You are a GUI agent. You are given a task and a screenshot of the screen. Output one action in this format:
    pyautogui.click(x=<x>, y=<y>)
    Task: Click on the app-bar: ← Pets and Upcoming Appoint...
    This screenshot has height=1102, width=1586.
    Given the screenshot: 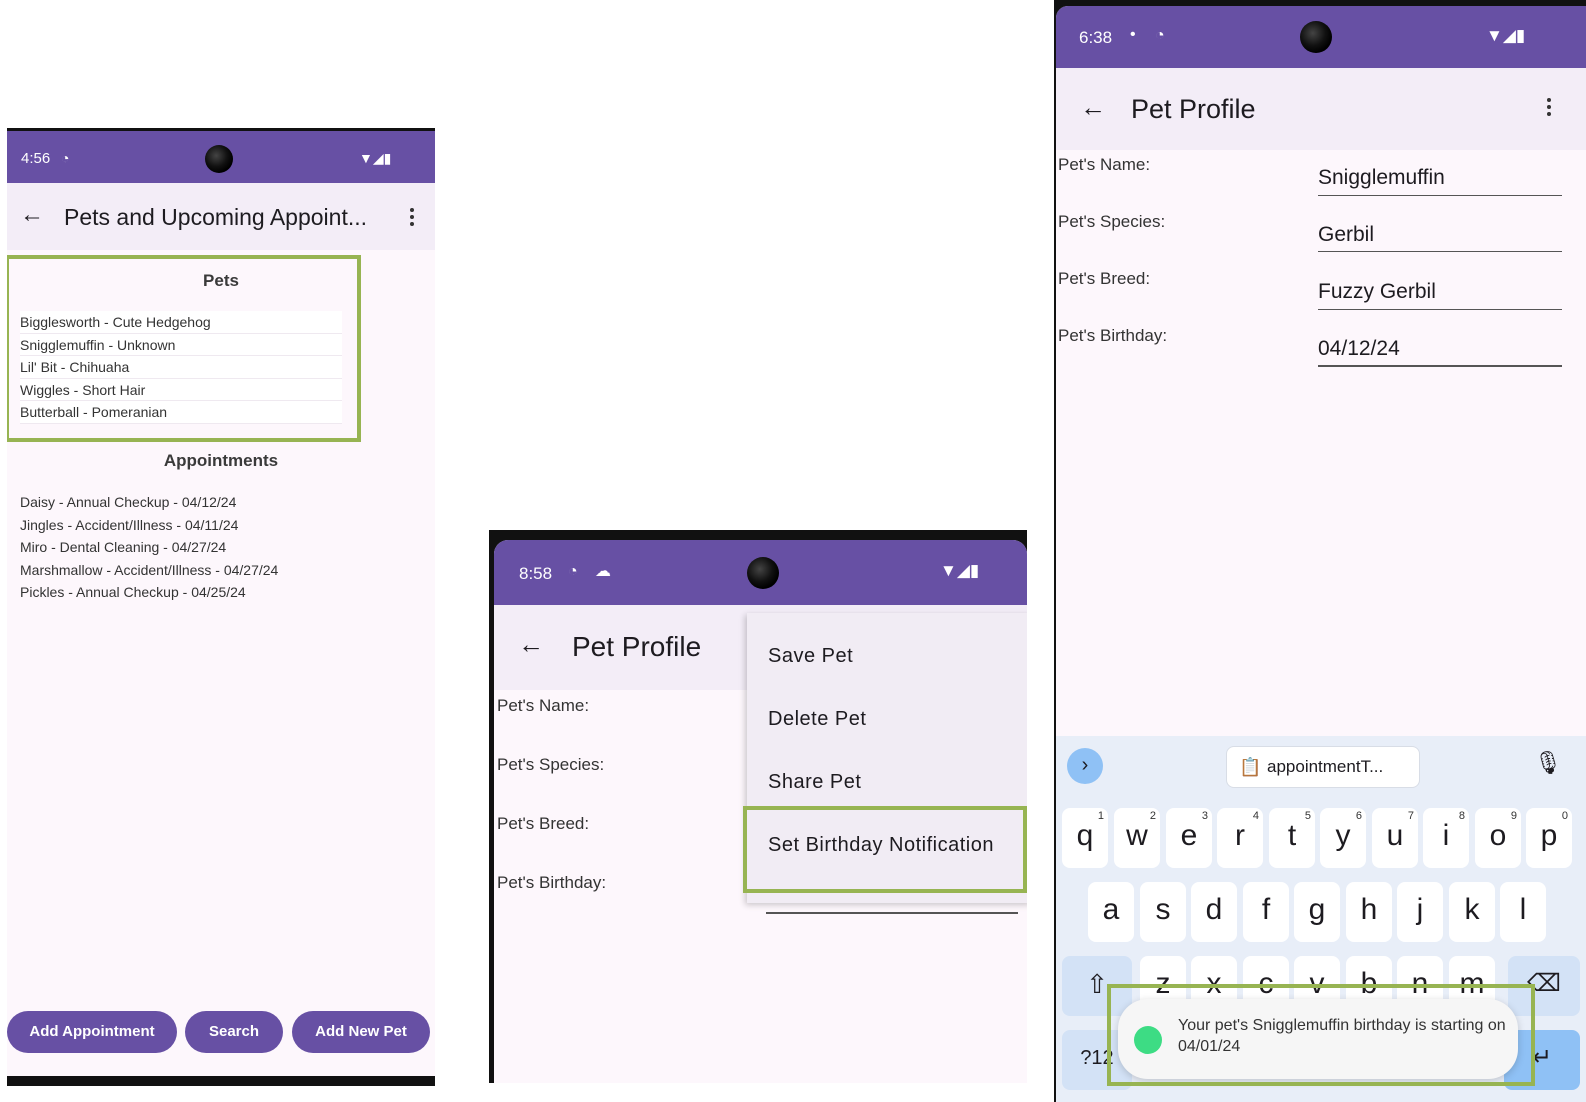 What is the action you would take?
    pyautogui.click(x=221, y=216)
    